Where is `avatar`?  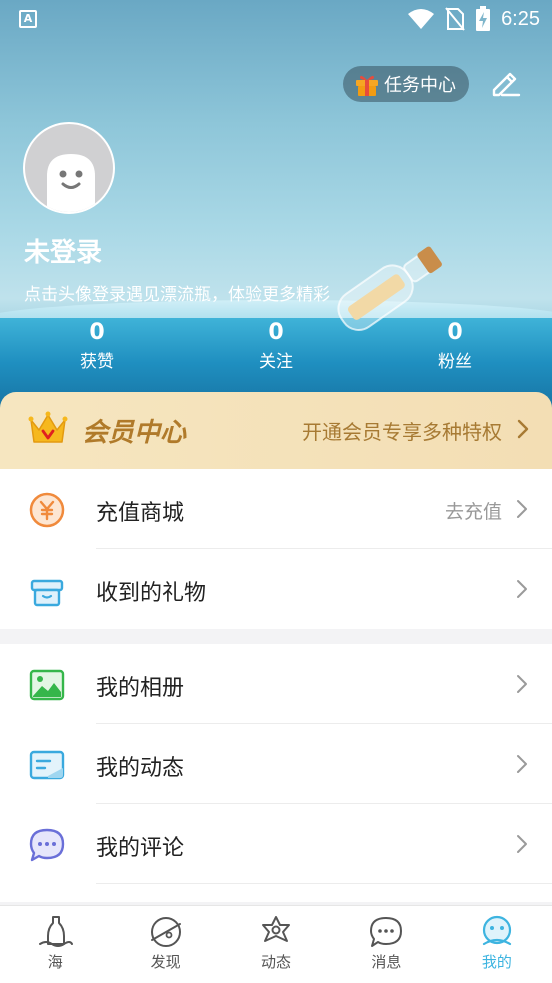
avatar is located at coordinates (69, 168).